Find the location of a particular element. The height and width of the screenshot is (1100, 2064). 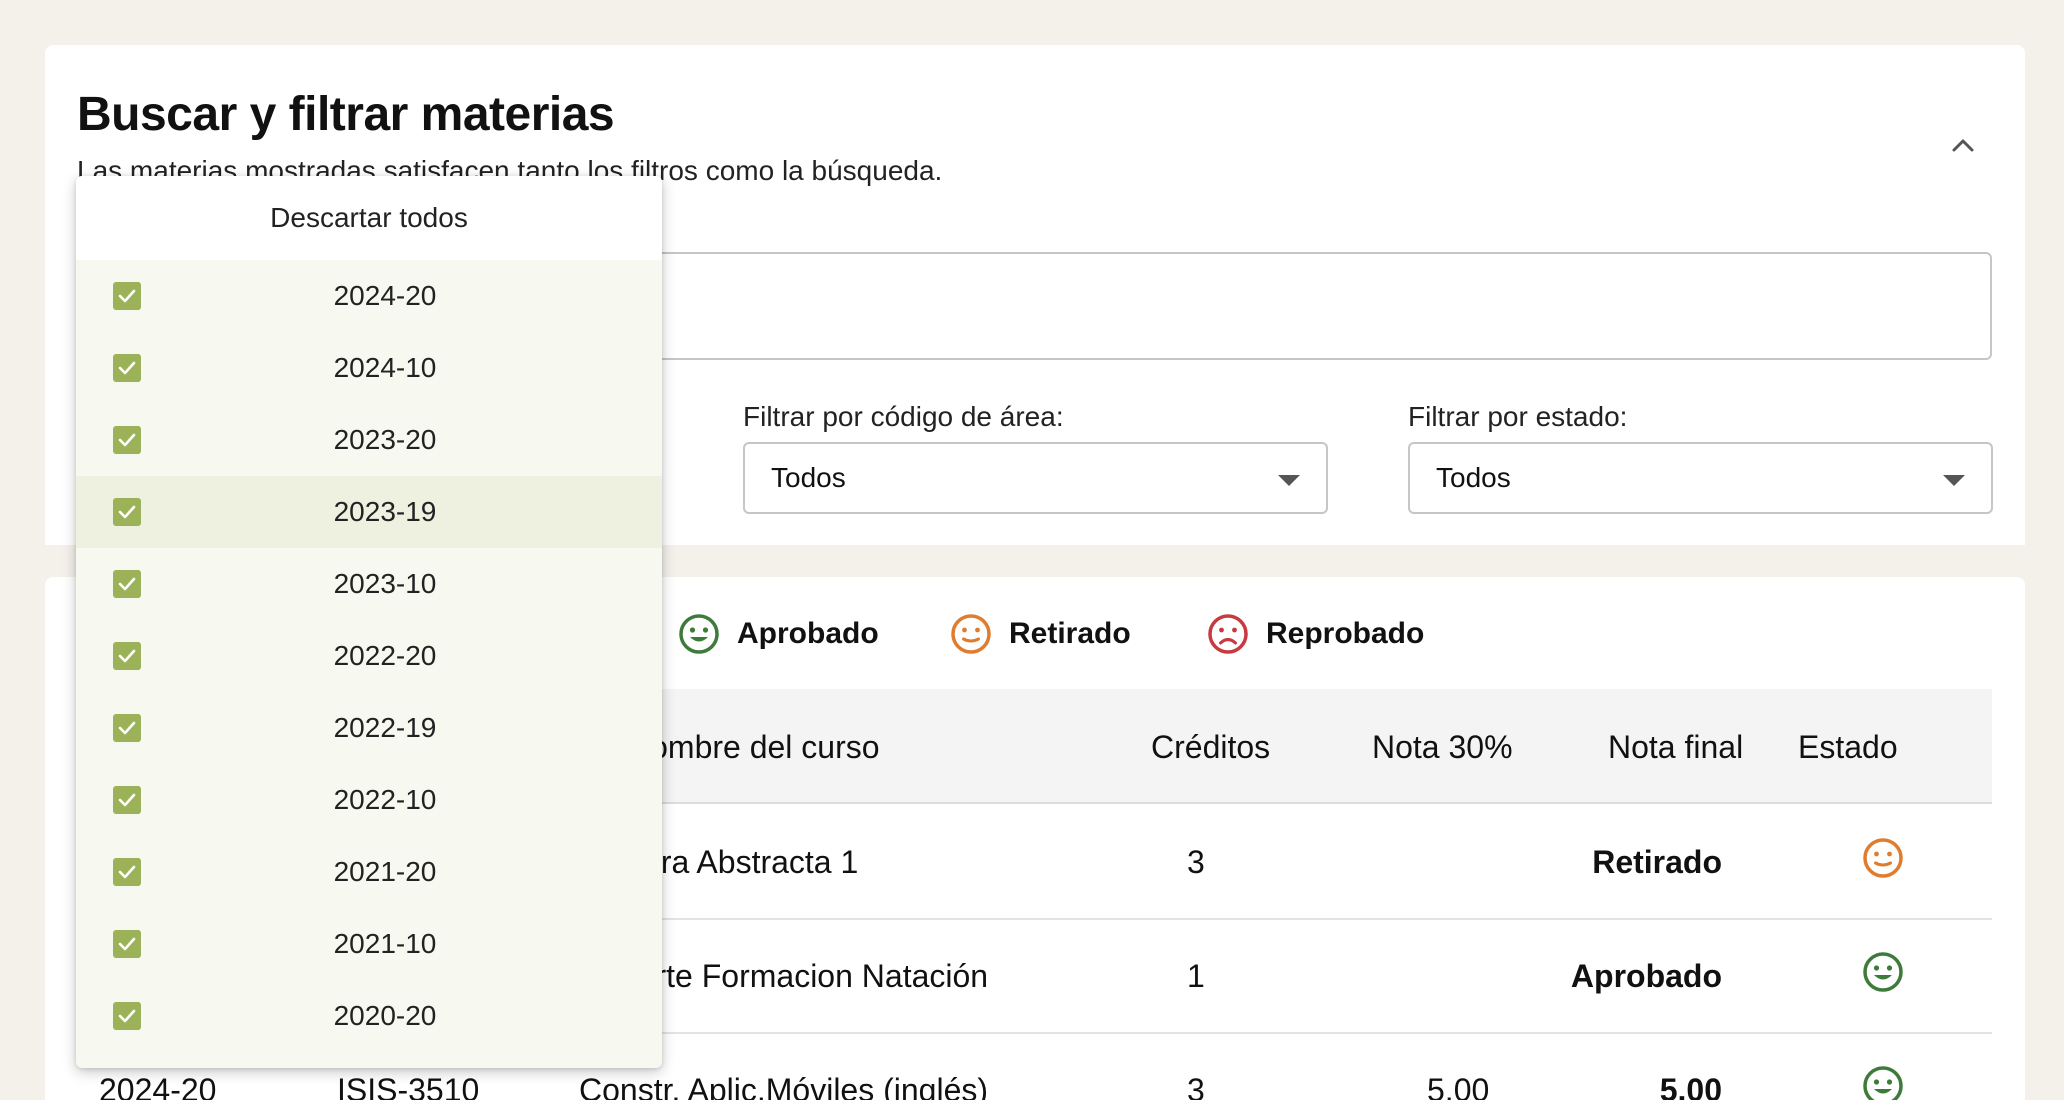

sad-face-icon is located at coordinates (1228, 634).